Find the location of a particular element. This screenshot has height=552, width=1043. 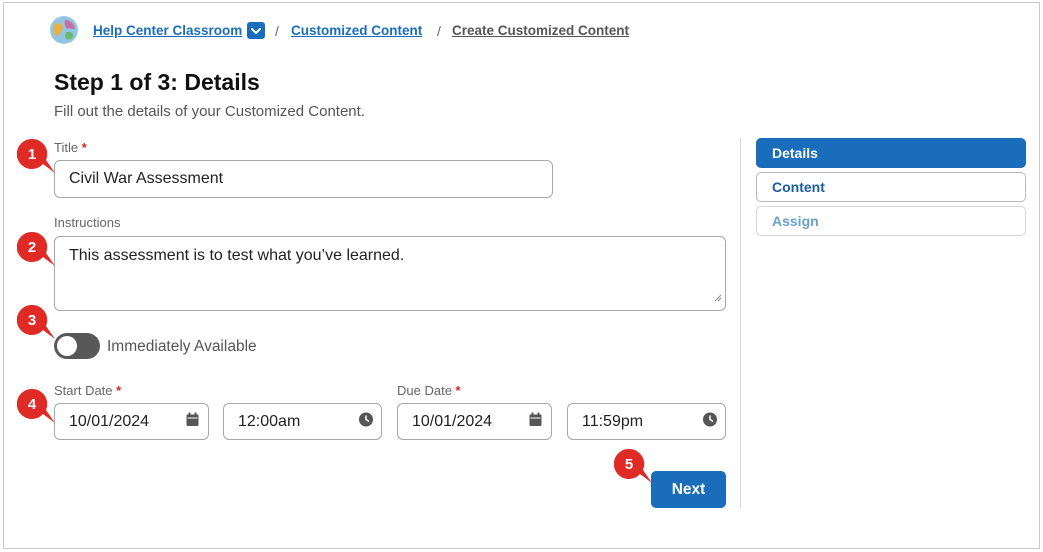

classroom-dropdown-button is located at coordinates (256, 30).